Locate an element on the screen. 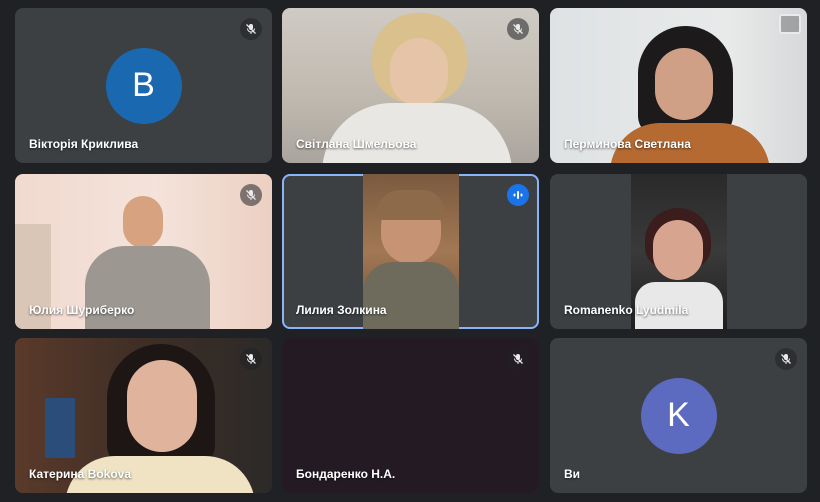 This screenshot has width=820, height=502. speaking-indicator-icon is located at coordinates (518, 195).